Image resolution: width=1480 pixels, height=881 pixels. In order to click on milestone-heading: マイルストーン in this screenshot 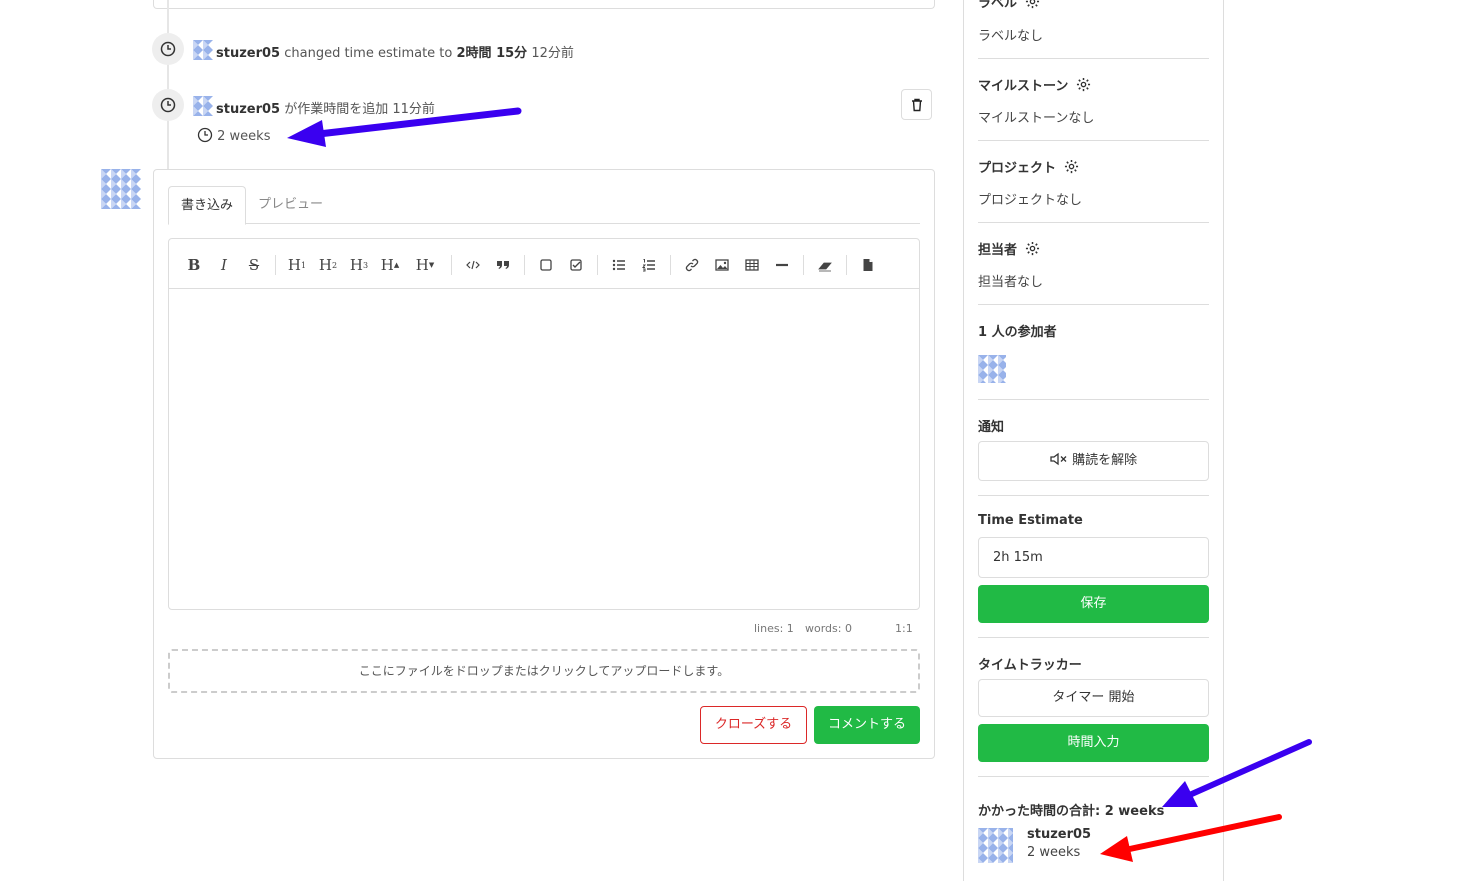, I will do `click(1034, 84)`.